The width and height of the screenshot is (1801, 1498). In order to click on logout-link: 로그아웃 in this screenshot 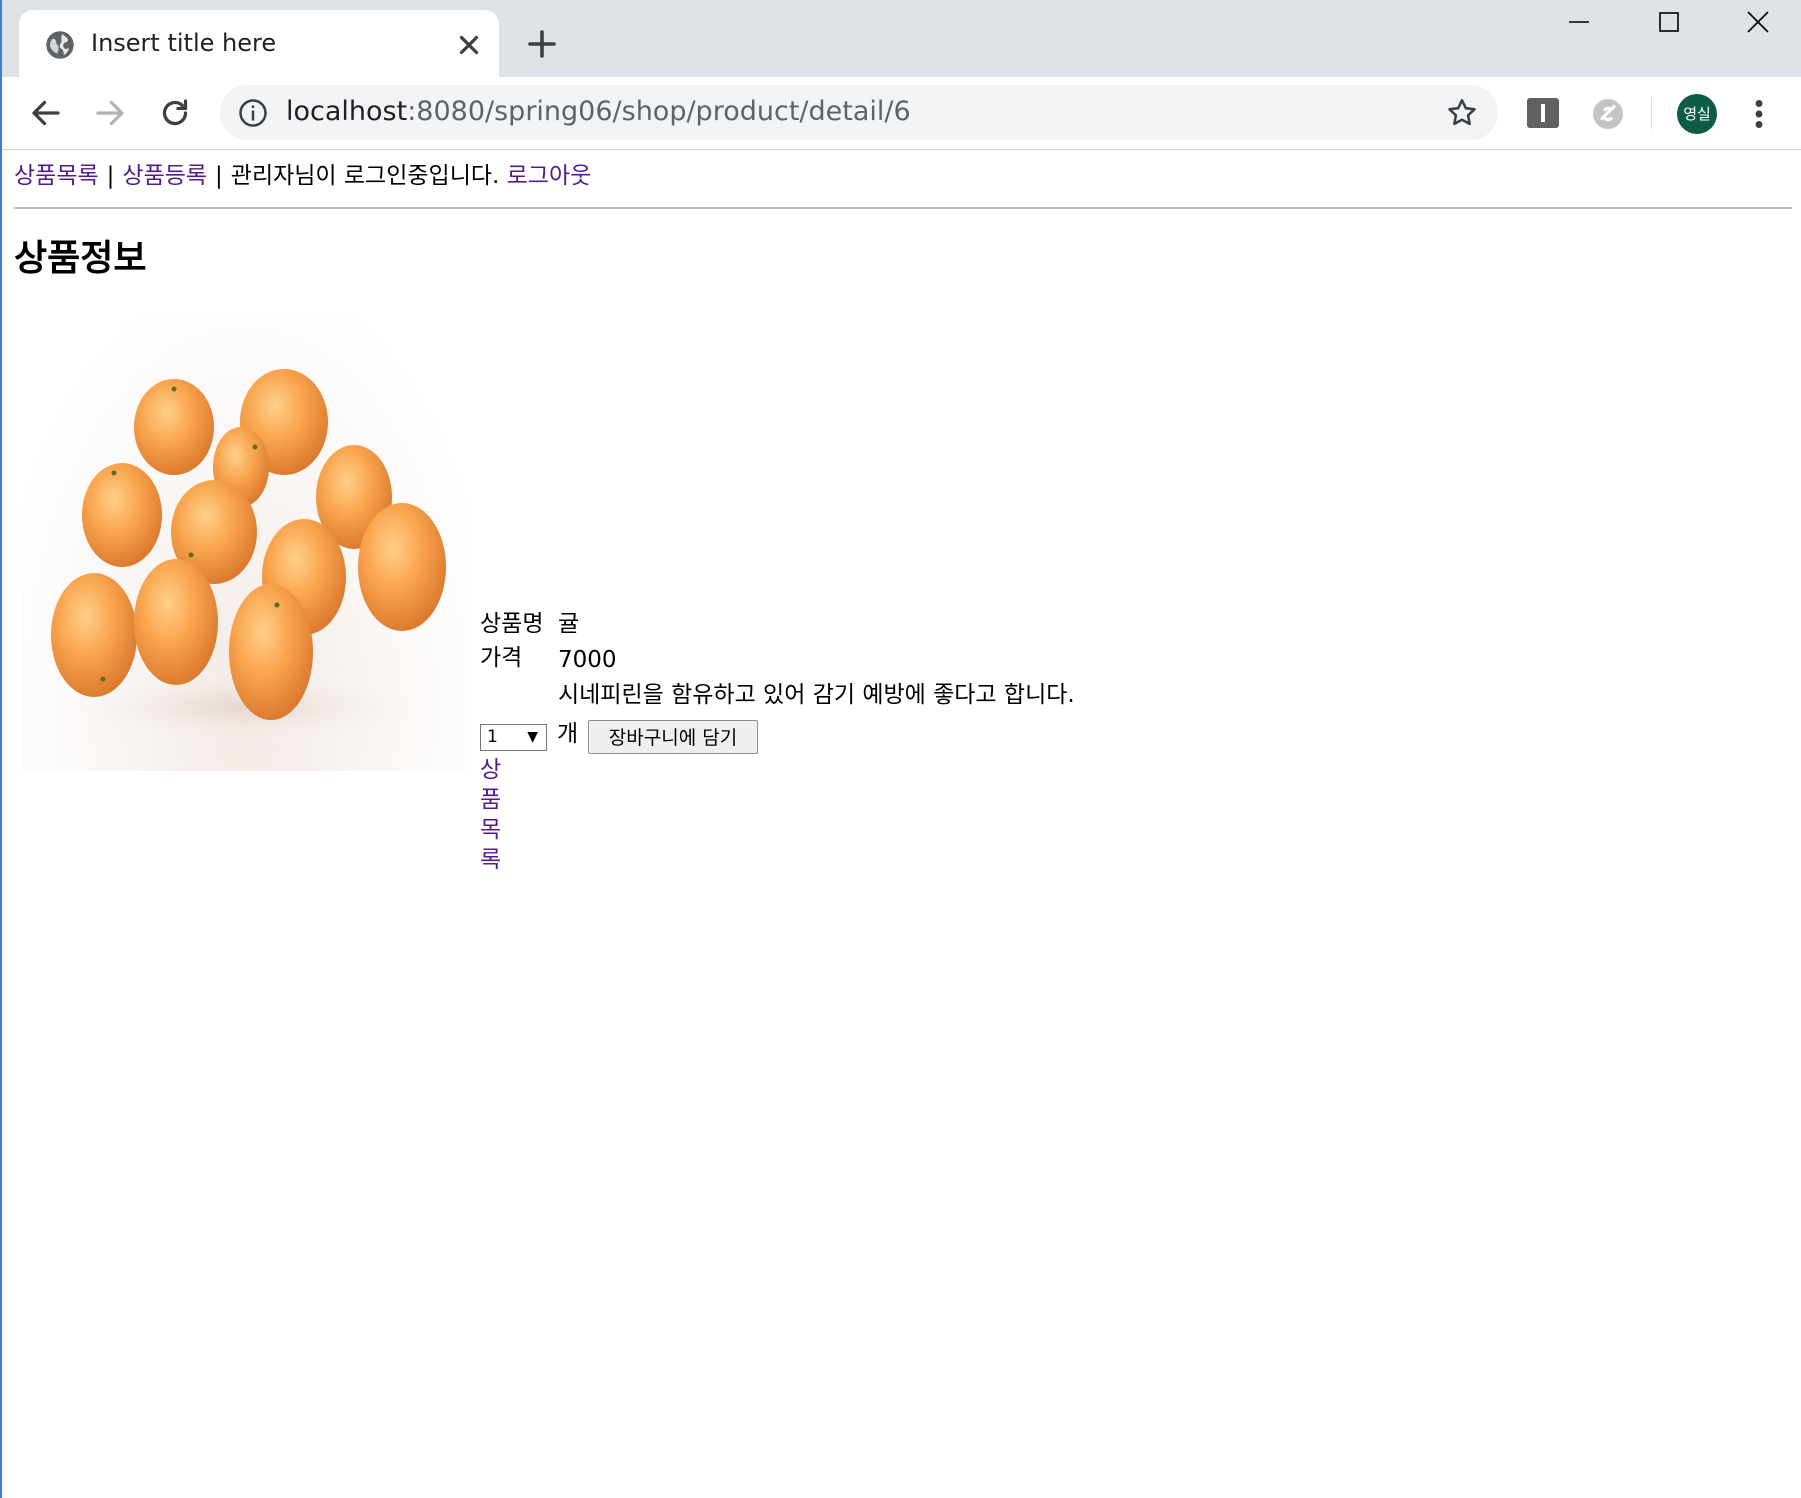, I will do `click(549, 176)`.